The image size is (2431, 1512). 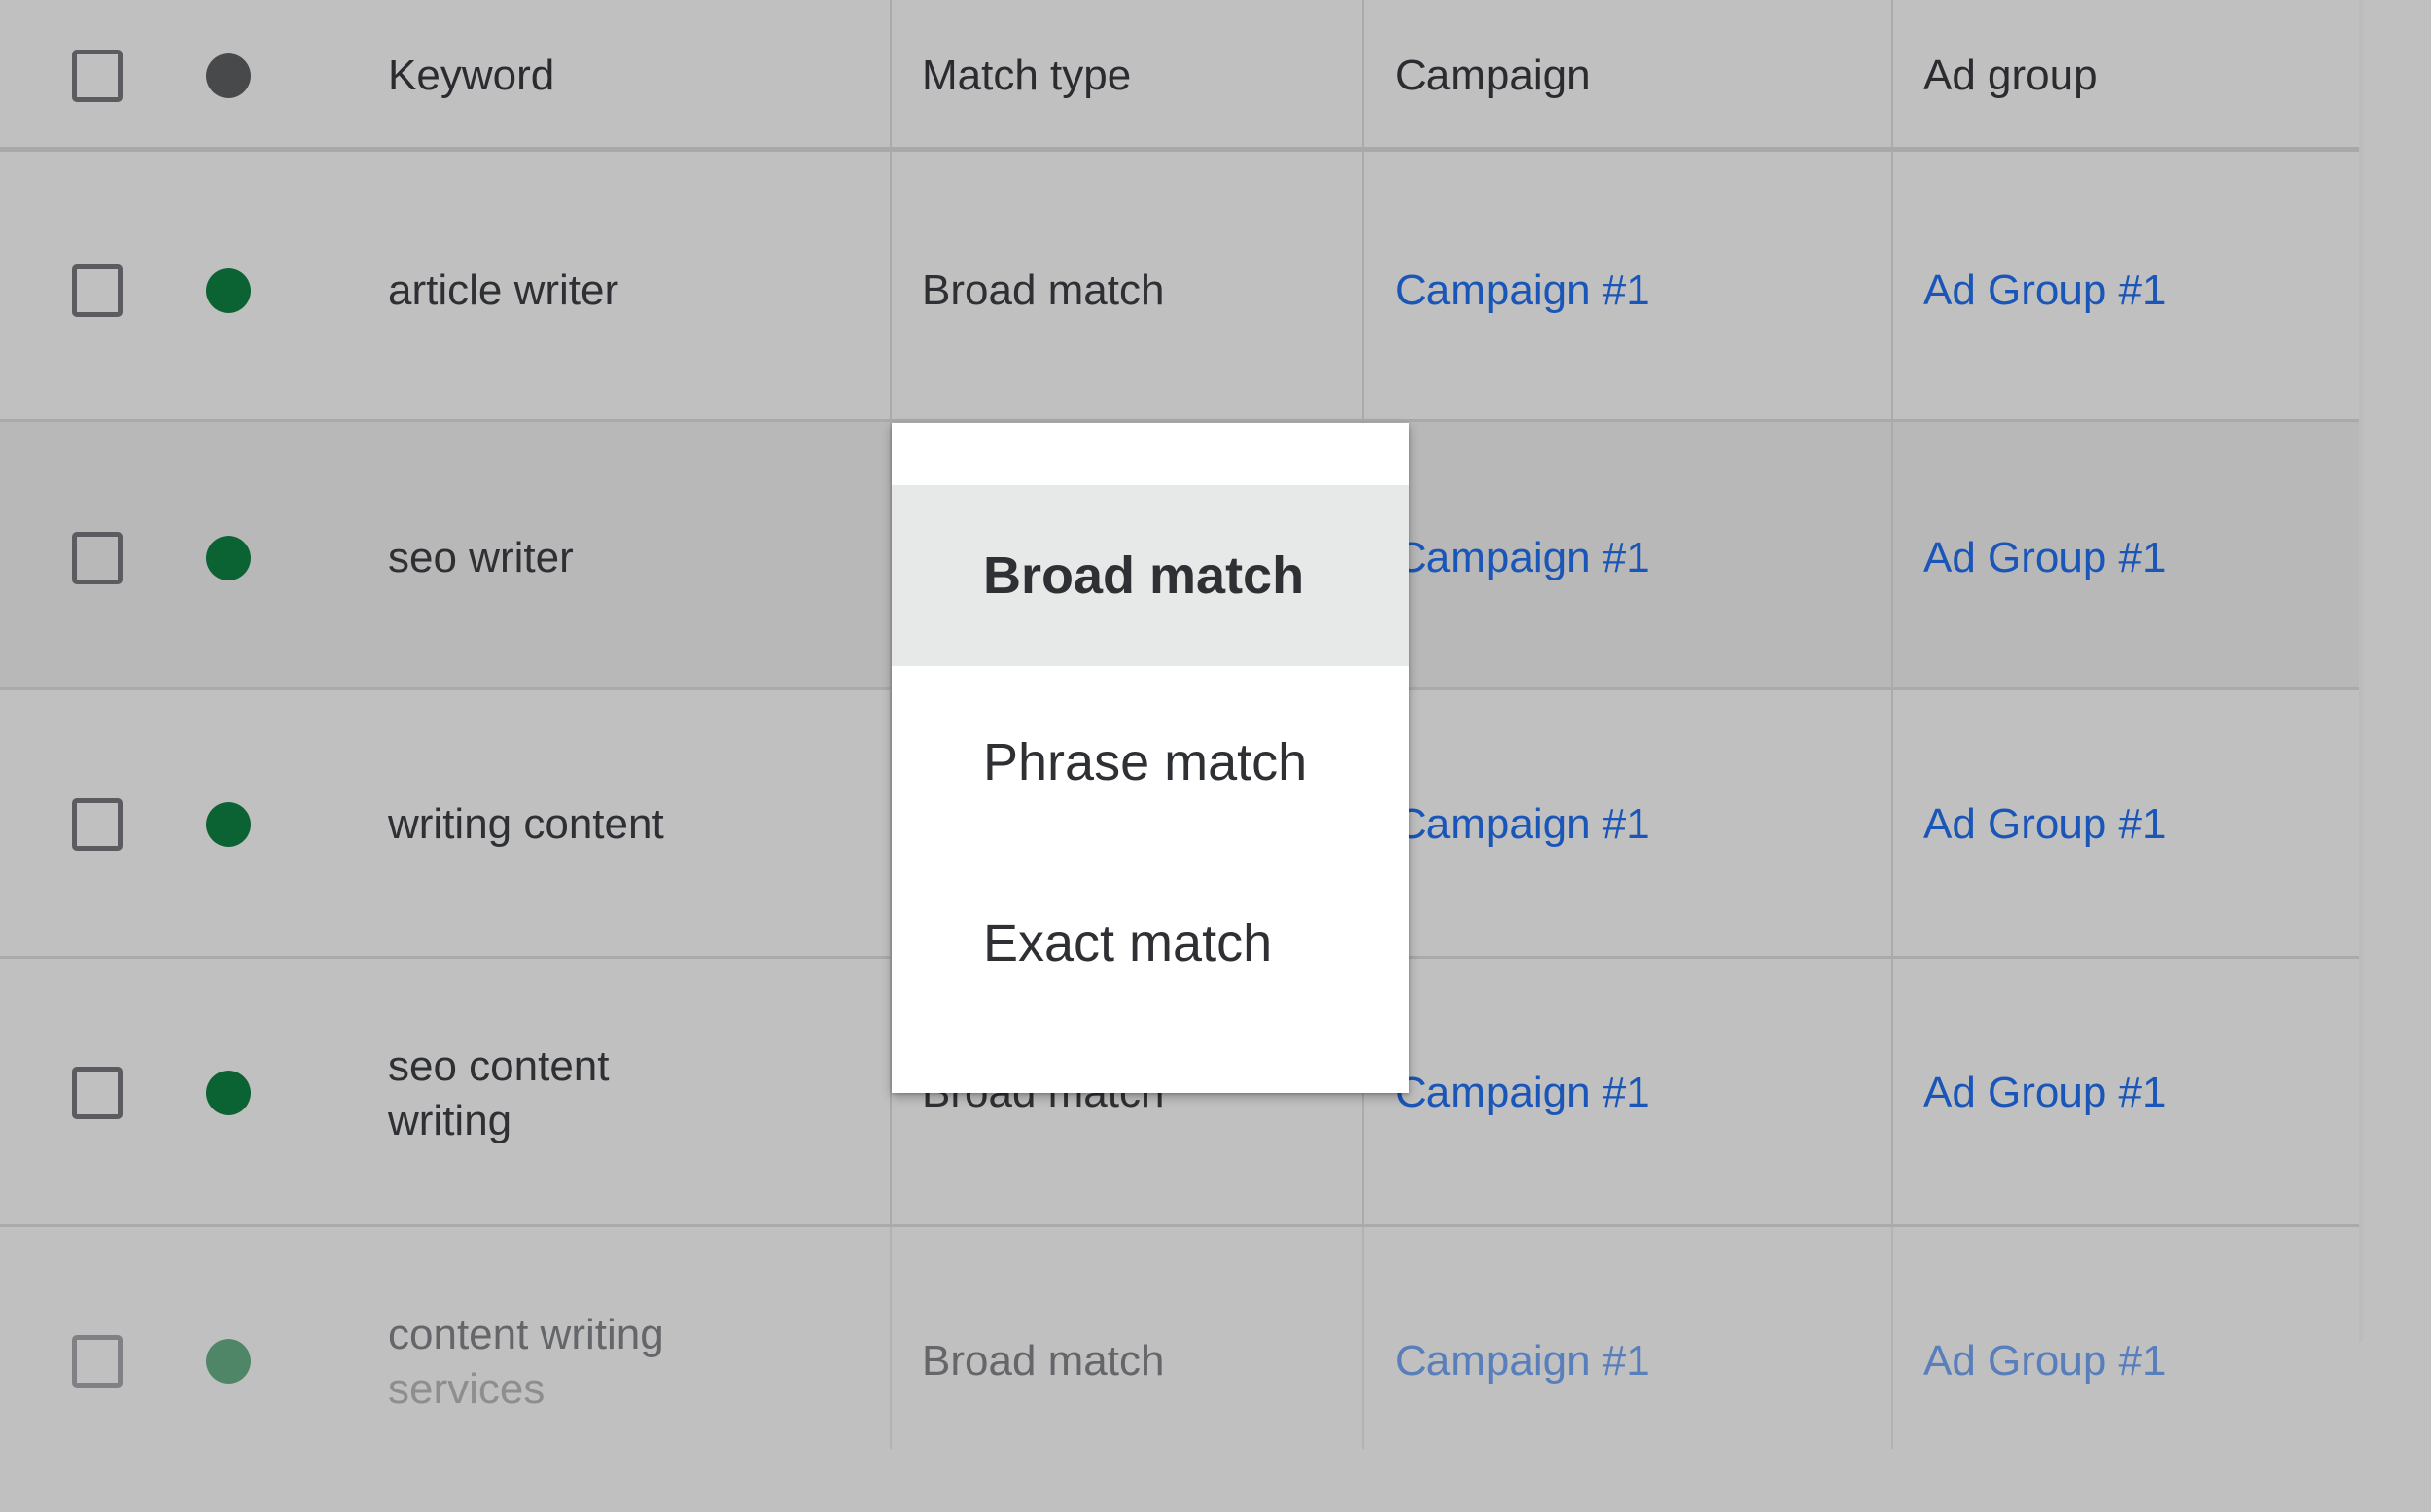 I want to click on keyword-cell-line2: writing, so click(x=450, y=1120).